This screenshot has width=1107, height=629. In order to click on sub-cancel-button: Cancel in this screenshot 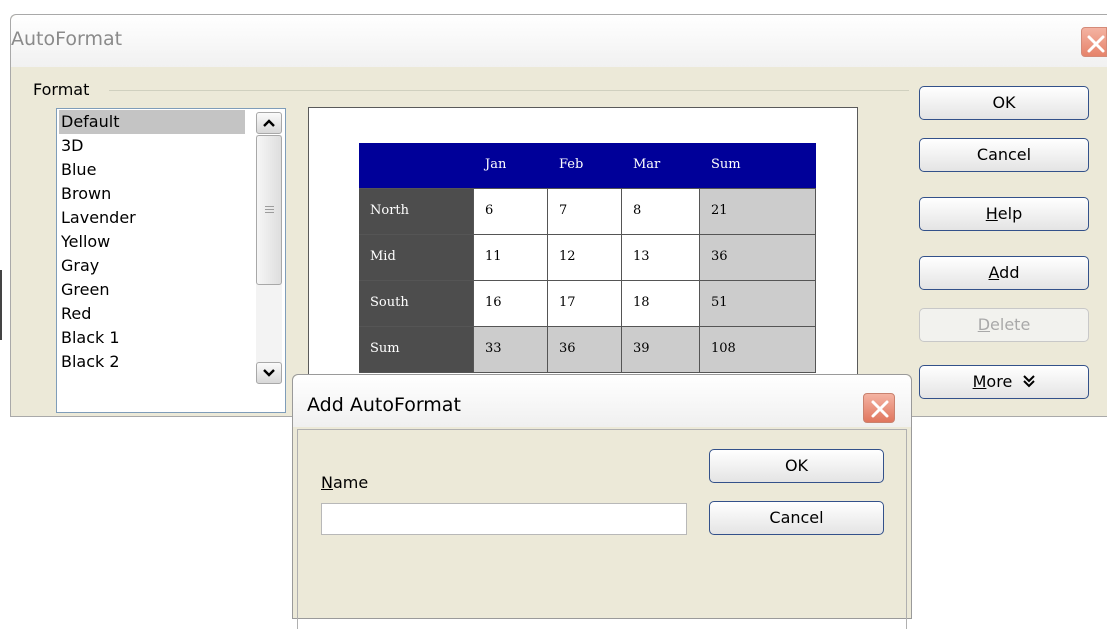, I will do `click(796, 518)`.